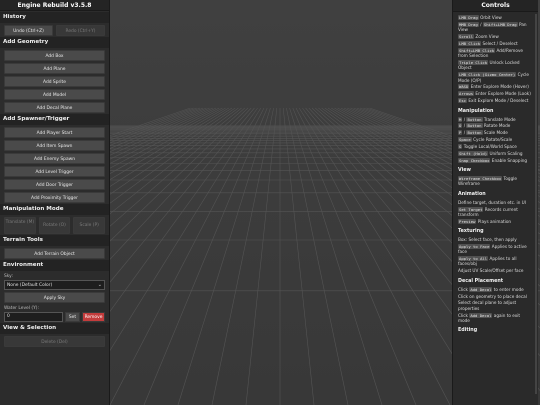  What do you see at coordinates (494, 221) in the screenshot?
I see `shortcut-desc: Plays animation` at bounding box center [494, 221].